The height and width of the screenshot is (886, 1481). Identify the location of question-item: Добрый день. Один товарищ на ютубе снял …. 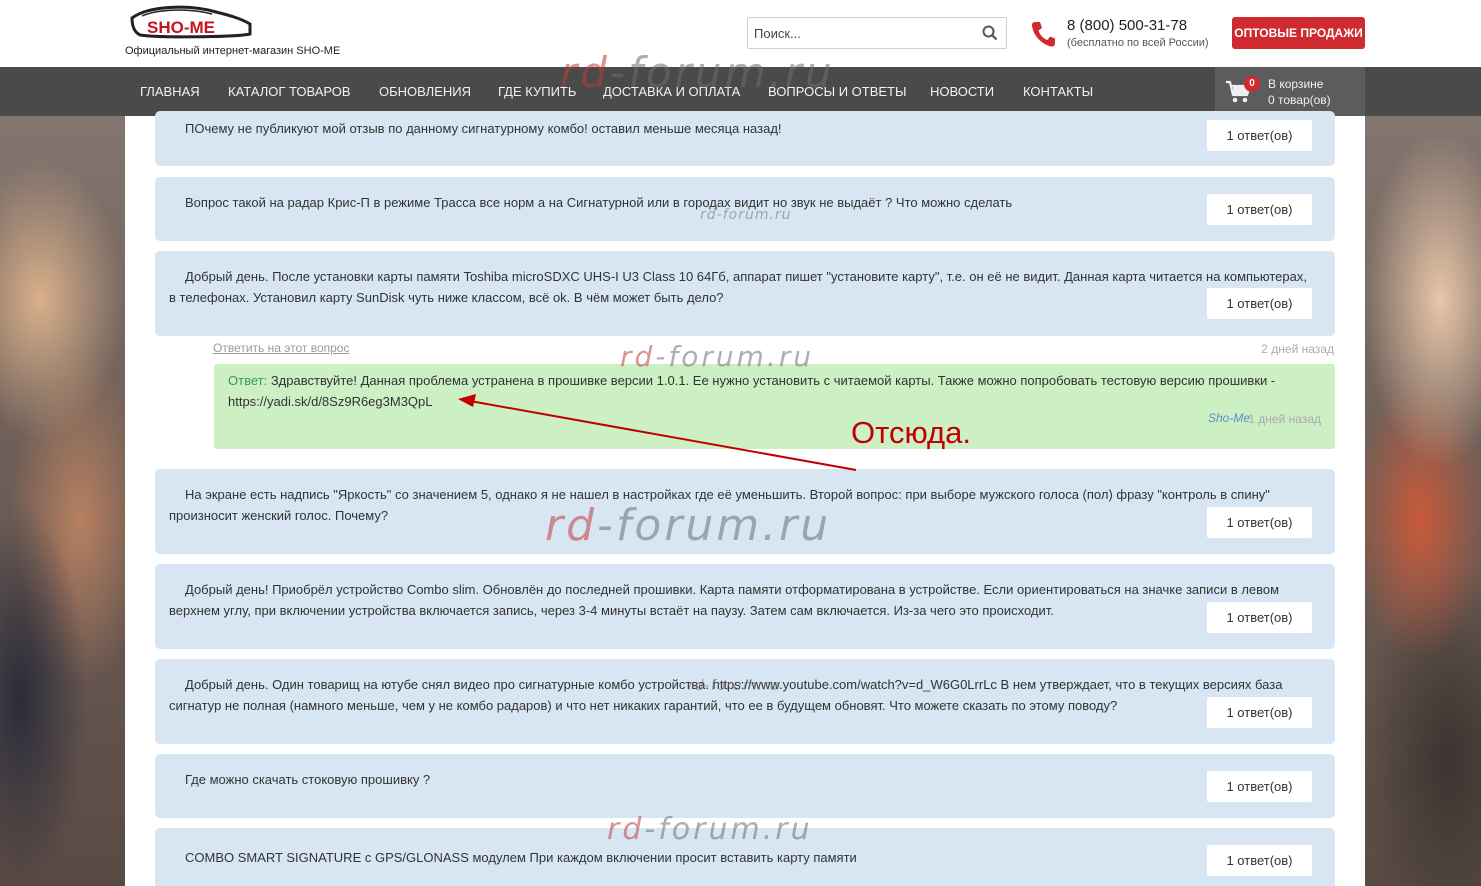
(745, 701).